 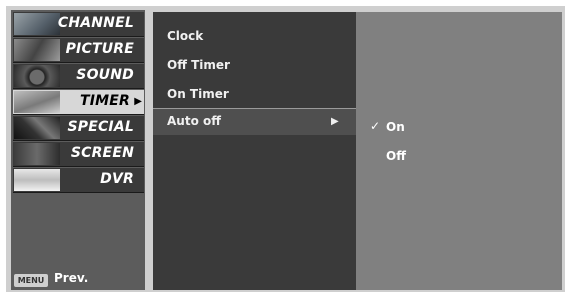 What do you see at coordinates (78, 265) in the screenshot?
I see `sidebar-footer: MENU Prev.` at bounding box center [78, 265].